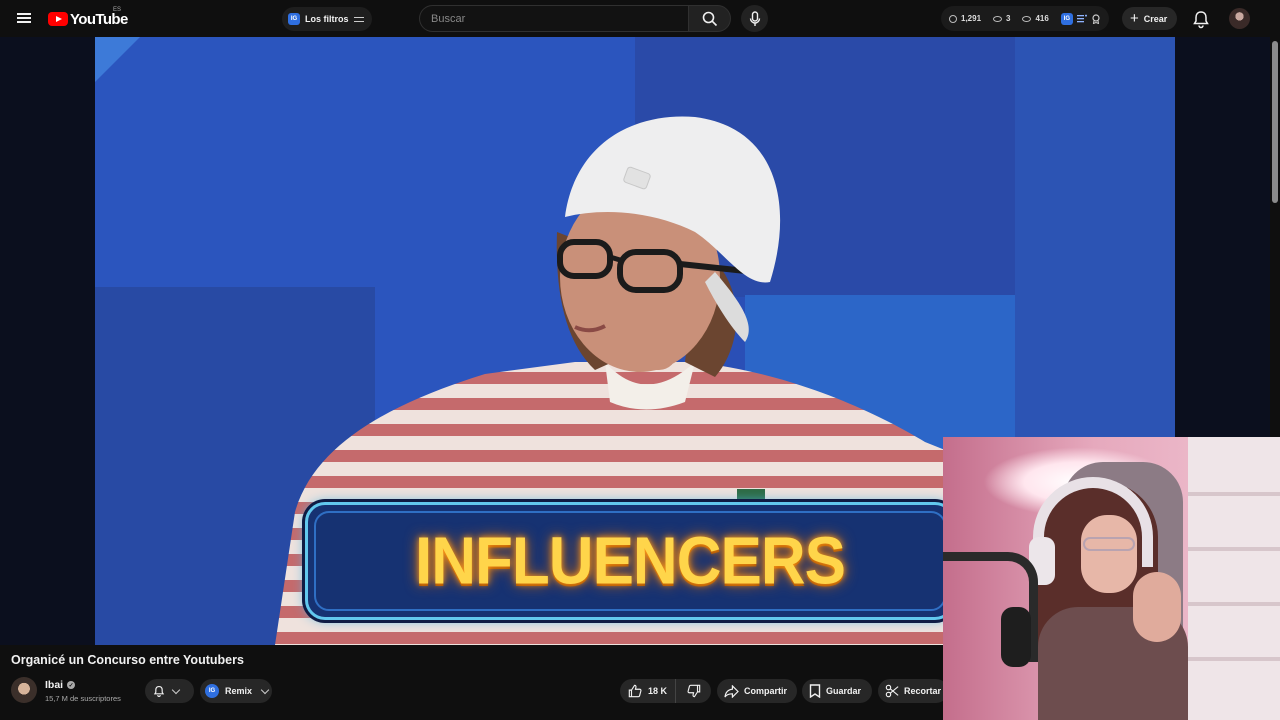 This screenshot has width=1280, height=720. What do you see at coordinates (1042, 18) in the screenshot?
I see `views-count: 416` at bounding box center [1042, 18].